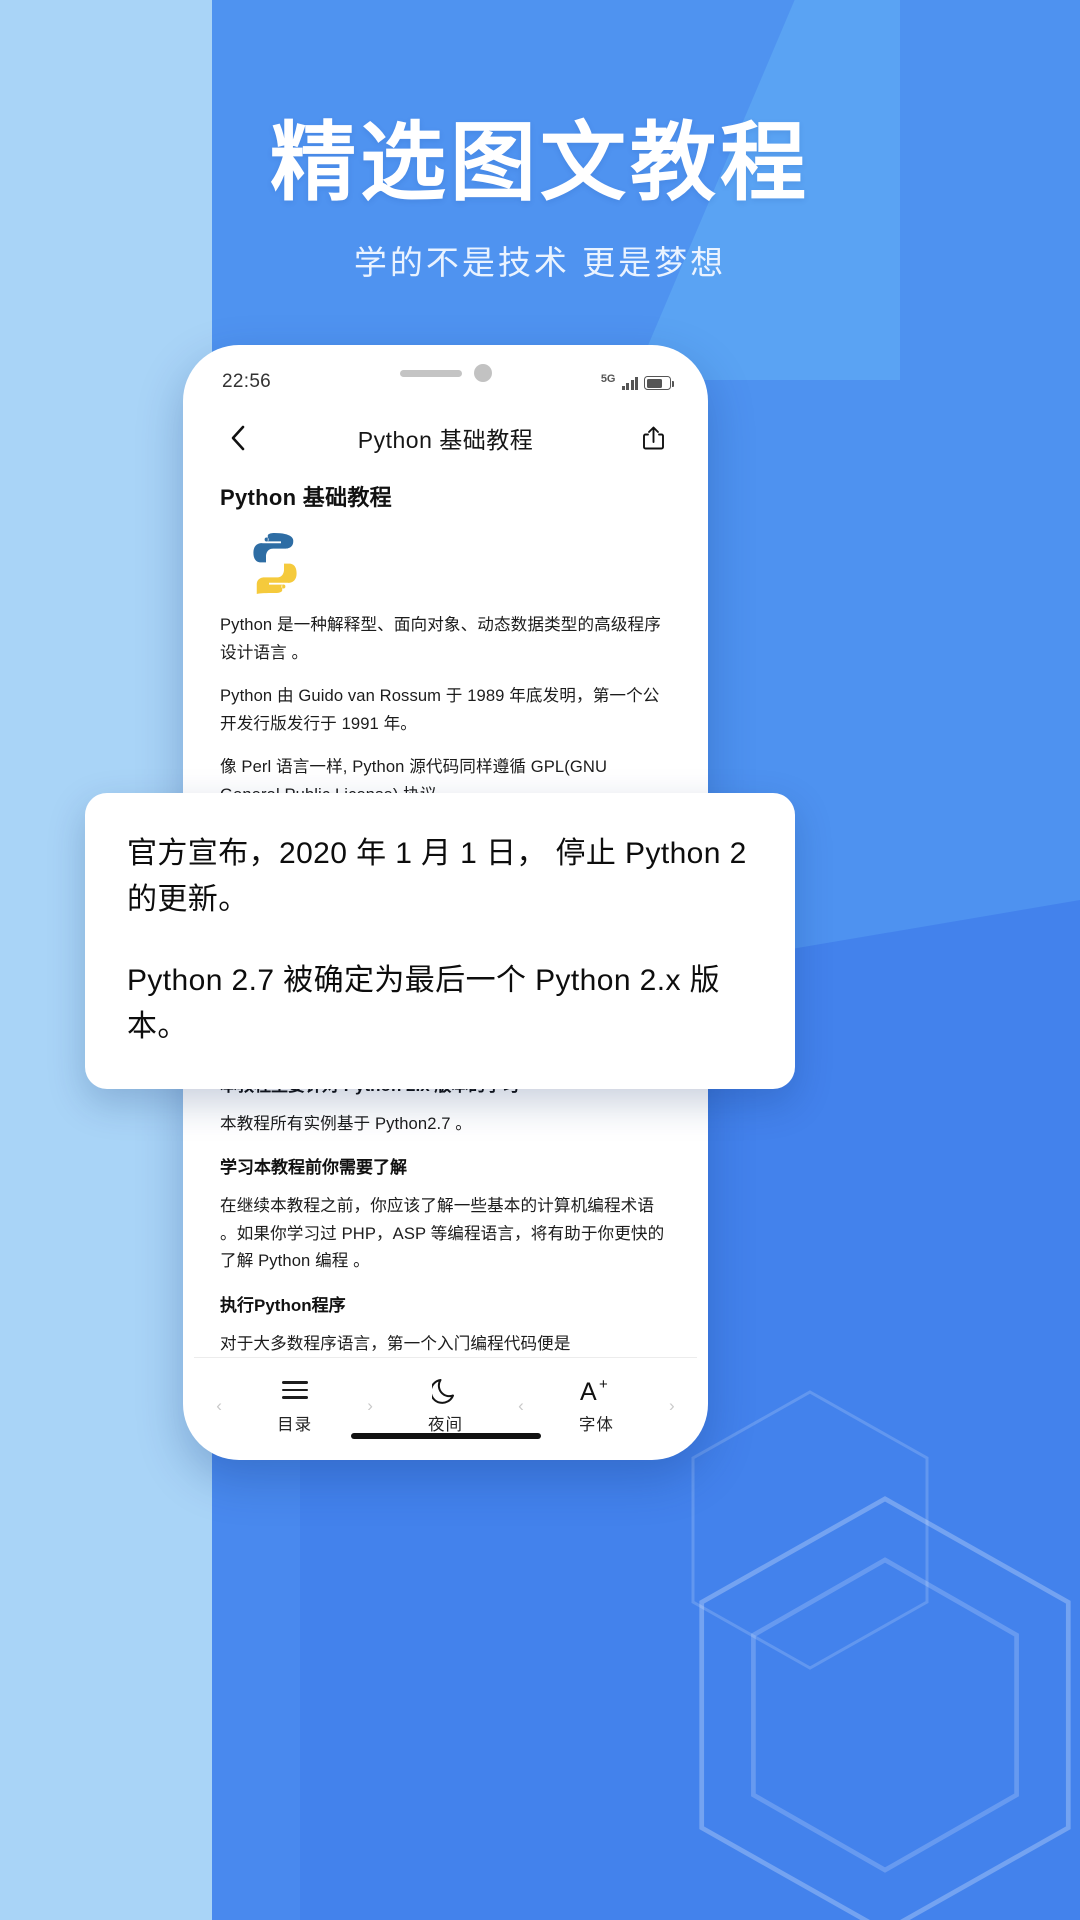 The height and width of the screenshot is (1920, 1080). What do you see at coordinates (437, 876) in the screenshot?
I see `callout-line-1: 官方宣布，2020 年 1 月 1 日， 停止 Python 2 的更新。` at bounding box center [437, 876].